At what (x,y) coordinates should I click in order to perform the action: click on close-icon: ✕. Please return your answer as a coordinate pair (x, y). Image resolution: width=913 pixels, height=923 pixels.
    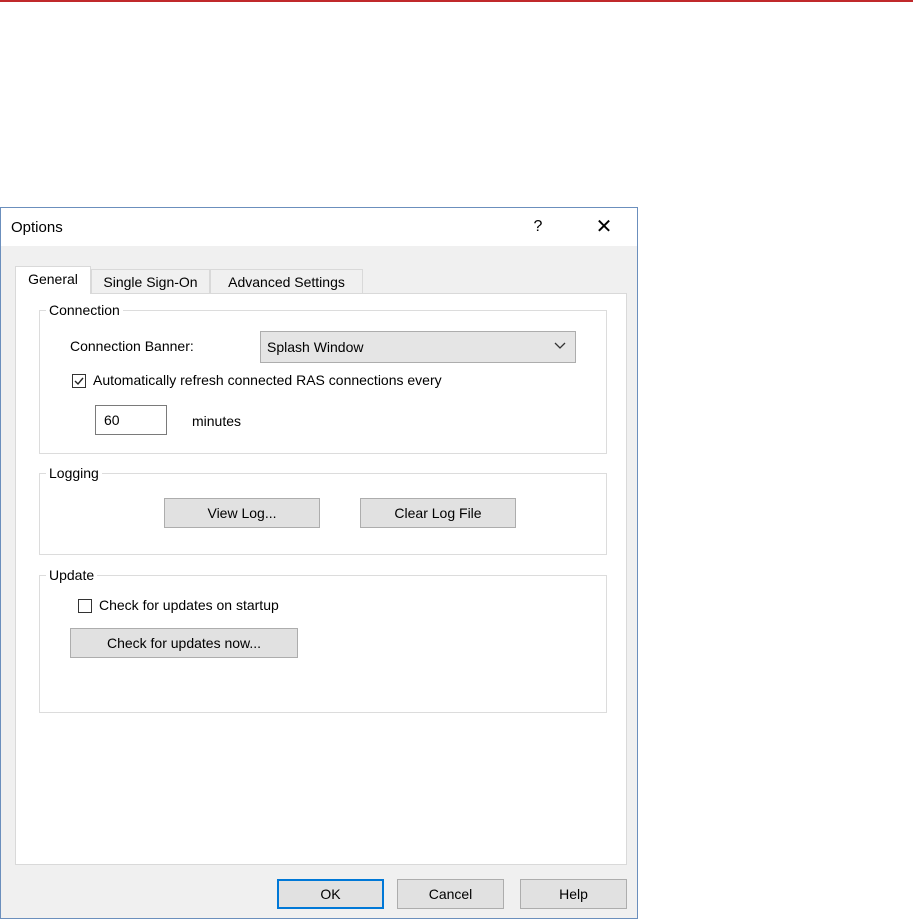
    Looking at the image, I should click on (604, 227).